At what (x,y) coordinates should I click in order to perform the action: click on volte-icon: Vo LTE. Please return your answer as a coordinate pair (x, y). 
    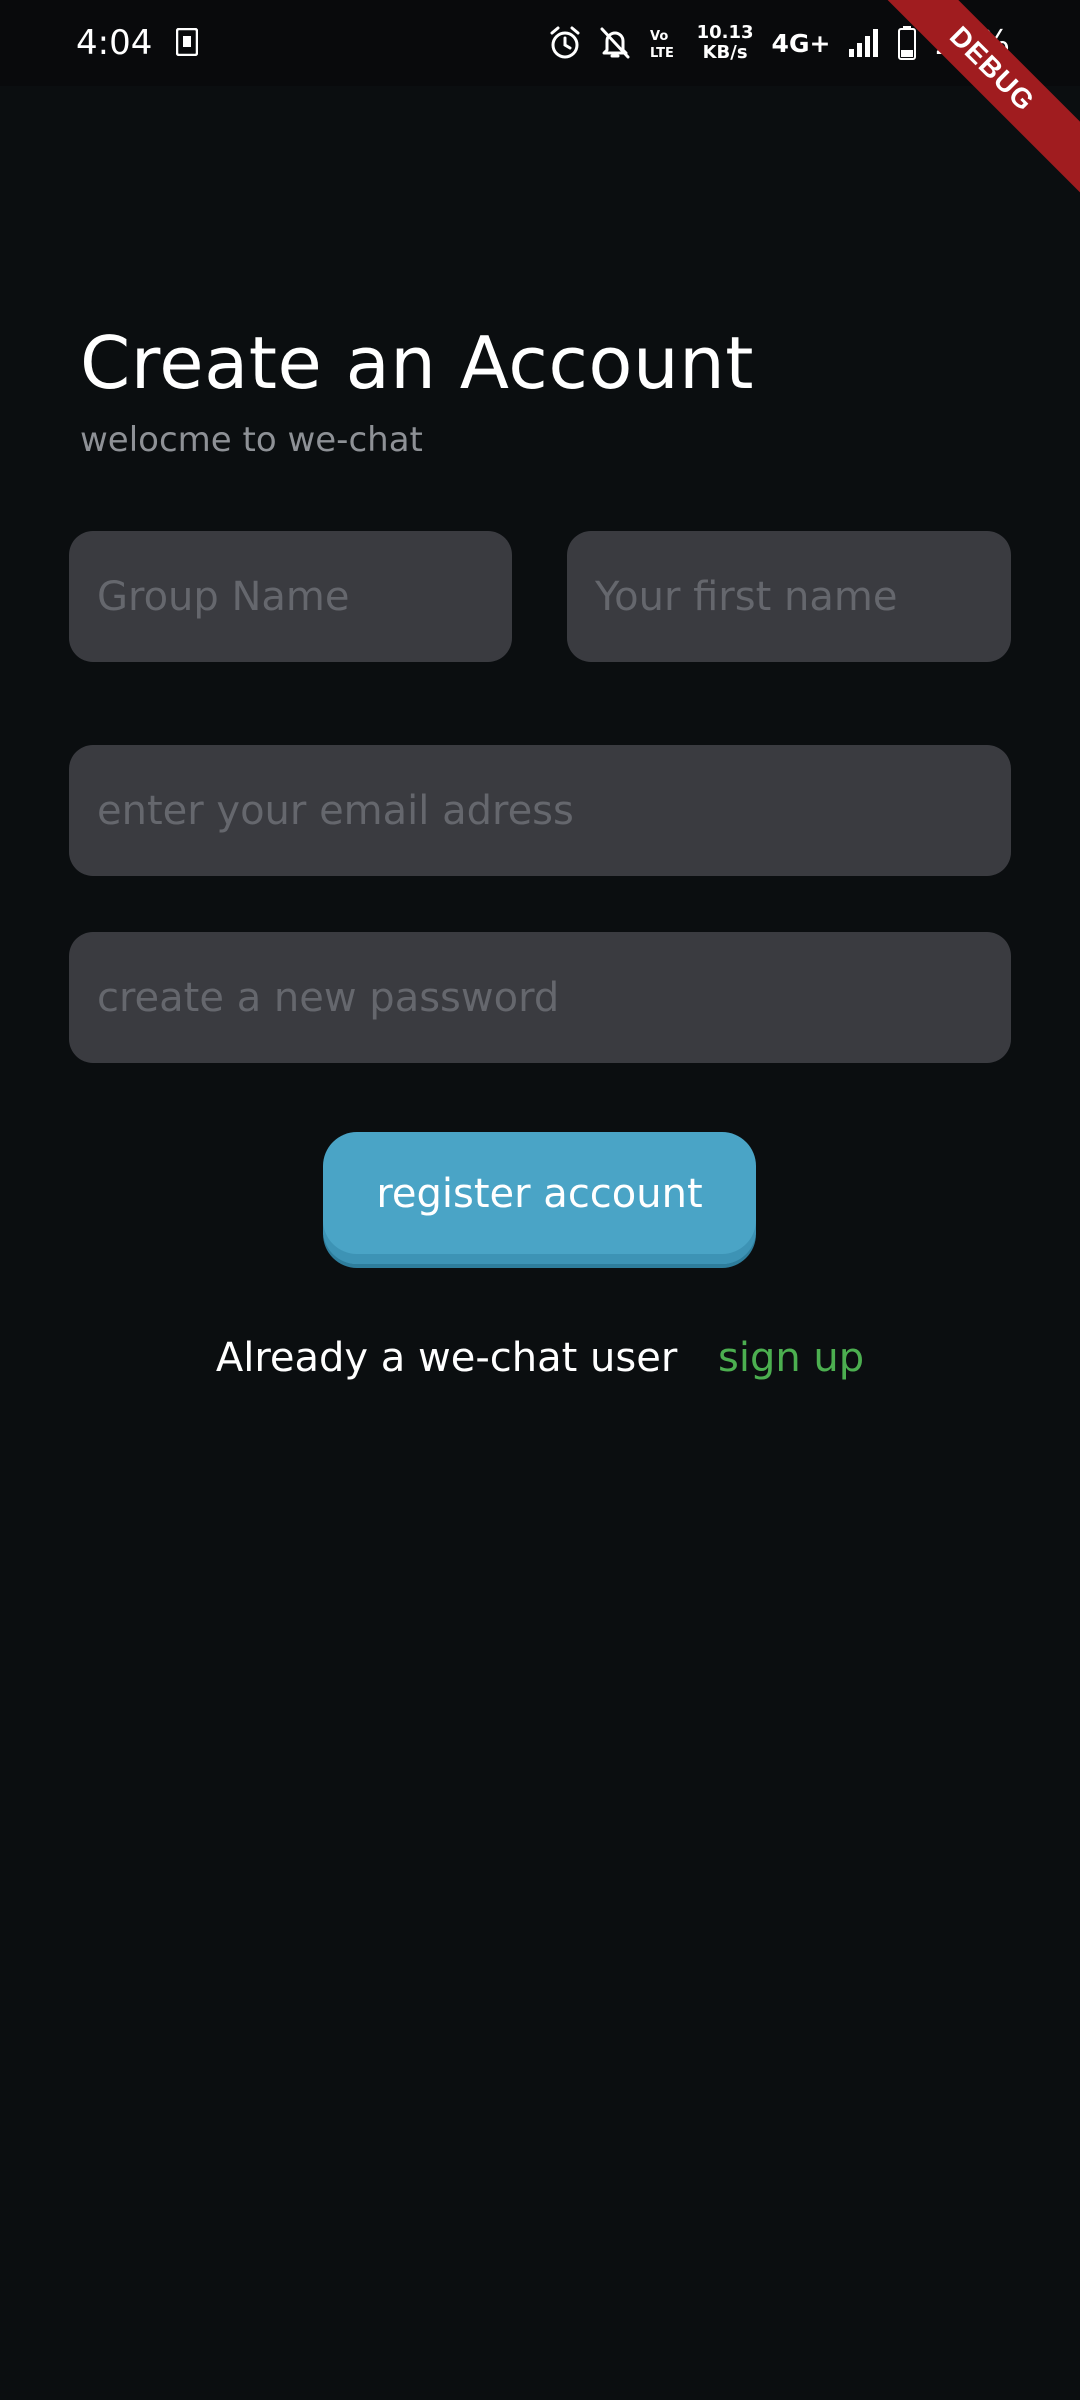
    Looking at the image, I should click on (662, 44).